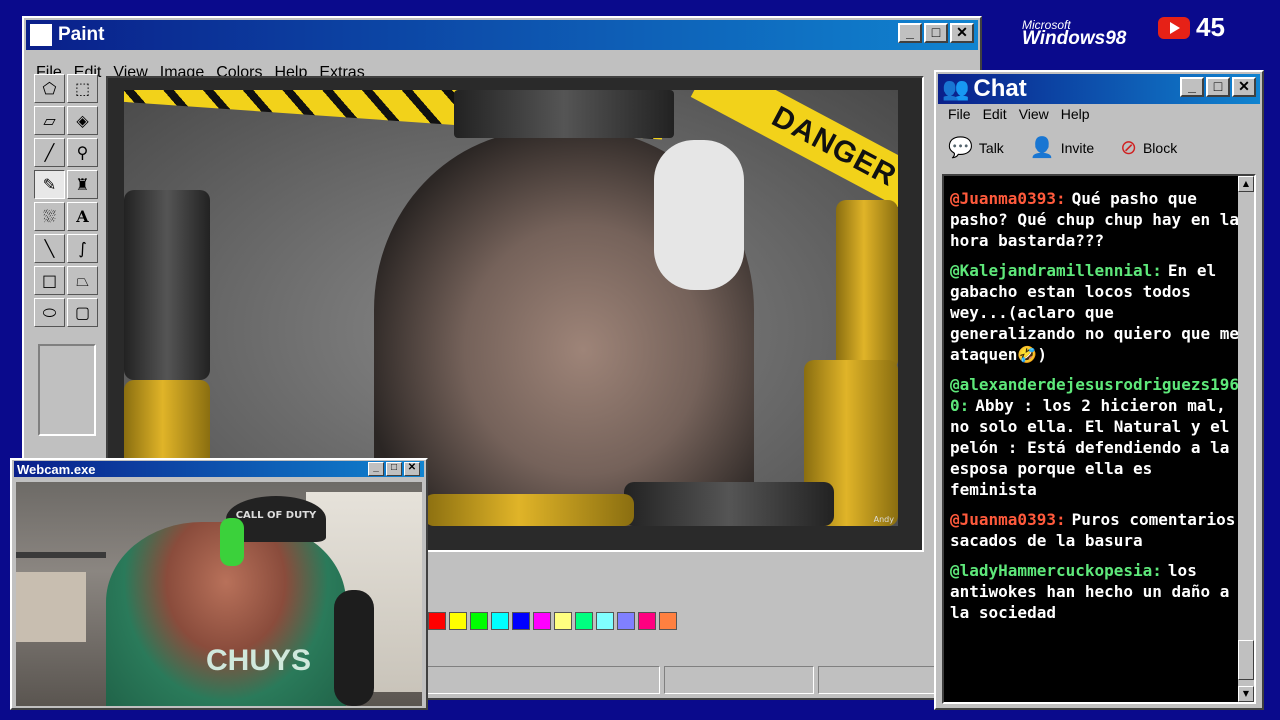  What do you see at coordinates (1160, 147) in the screenshot?
I see `block-label: Block` at bounding box center [1160, 147].